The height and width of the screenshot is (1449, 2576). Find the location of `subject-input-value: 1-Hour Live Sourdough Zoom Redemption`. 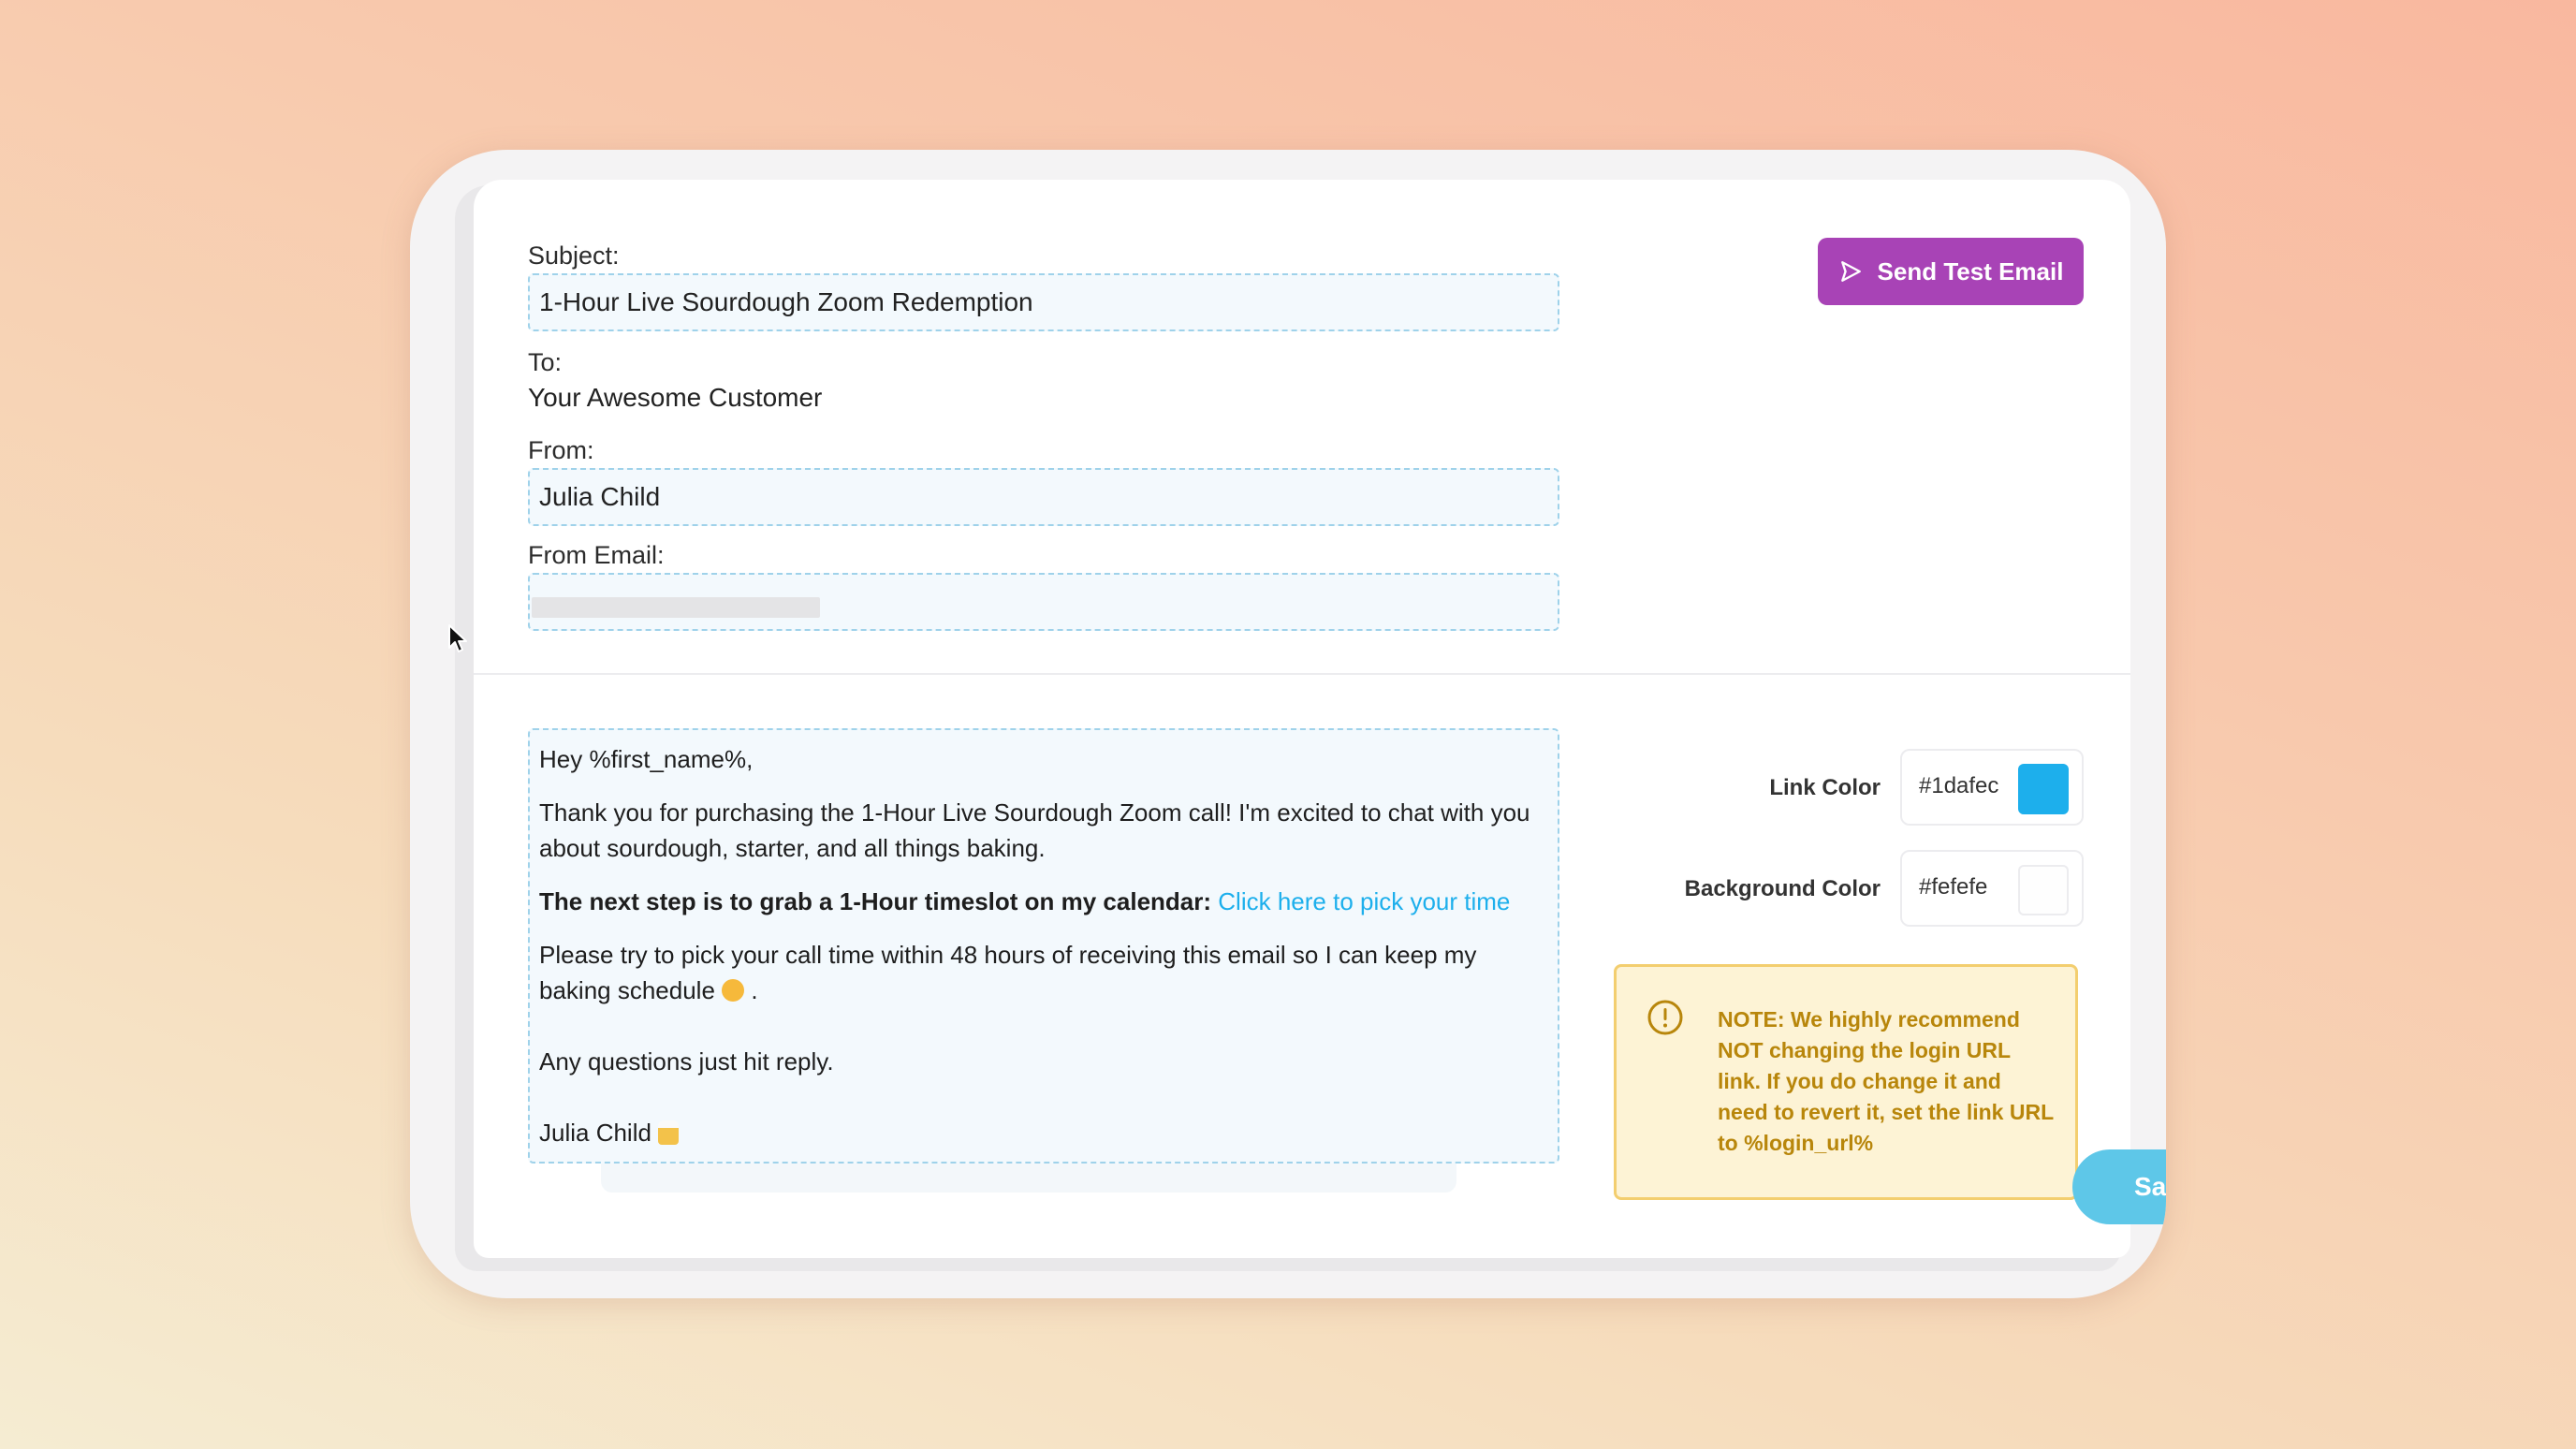

subject-input-value: 1-Hour Live Sourdough Zoom Redemption is located at coordinates (786, 301).